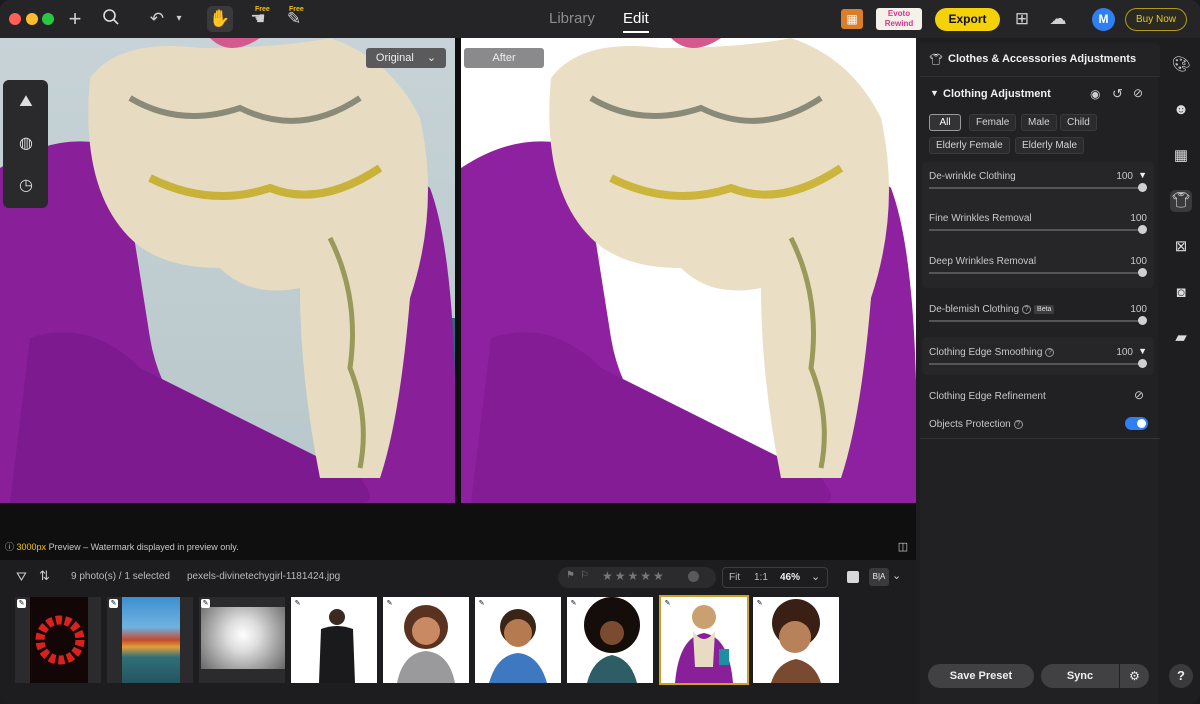 The image size is (1200, 704). What do you see at coordinates (1134, 676) in the screenshot?
I see `sync-settings-gear-icon: ⚙` at bounding box center [1134, 676].